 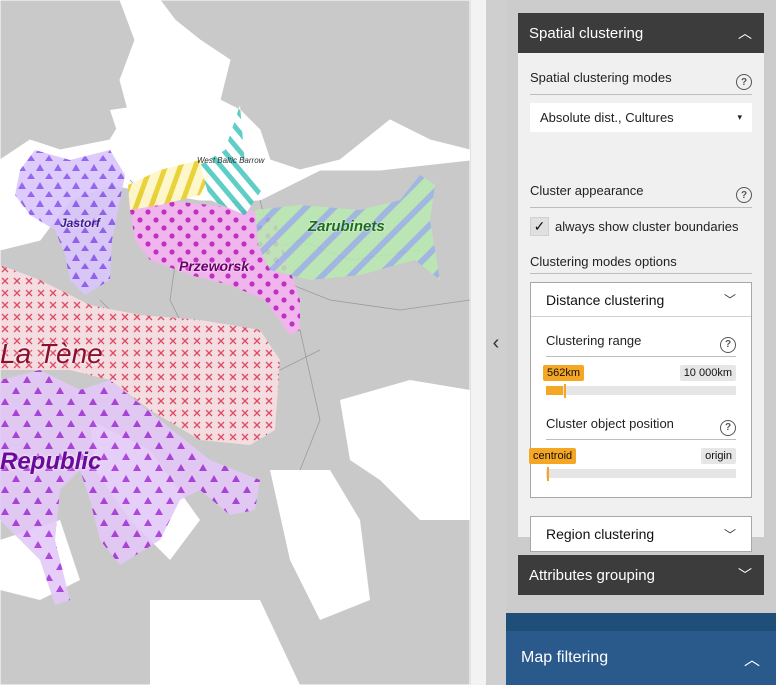 What do you see at coordinates (739, 117) in the screenshot?
I see `caret-down-icon: ▾` at bounding box center [739, 117].